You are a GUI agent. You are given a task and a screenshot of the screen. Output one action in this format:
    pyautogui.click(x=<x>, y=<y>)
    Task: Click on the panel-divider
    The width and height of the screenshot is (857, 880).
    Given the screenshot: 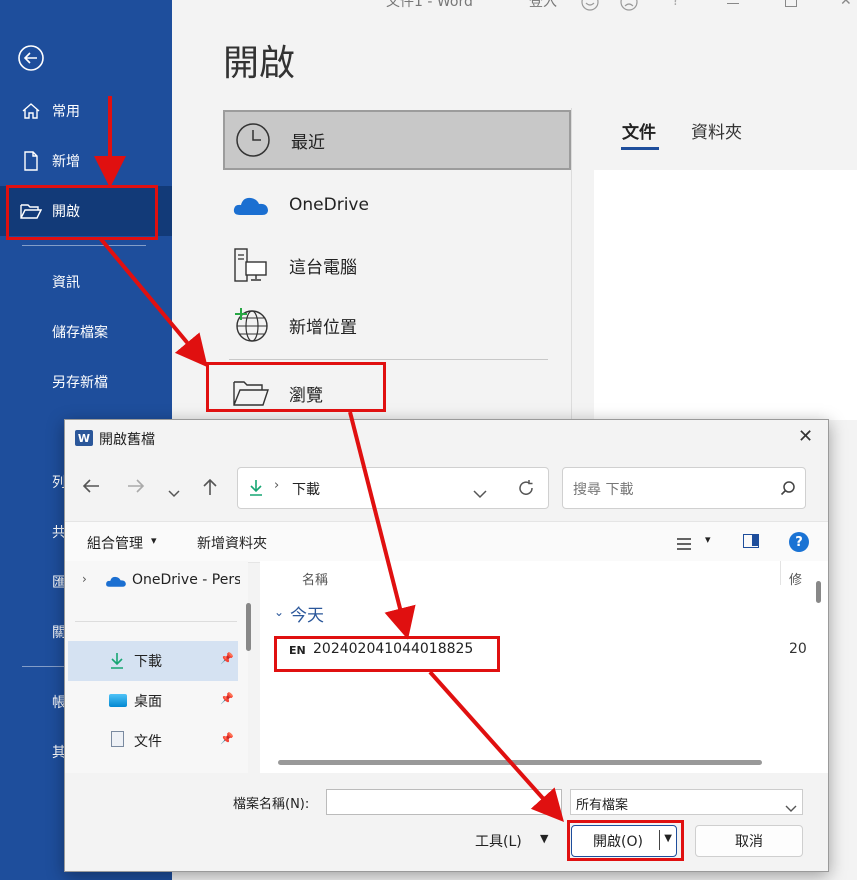 What is the action you would take?
    pyautogui.click(x=571, y=268)
    